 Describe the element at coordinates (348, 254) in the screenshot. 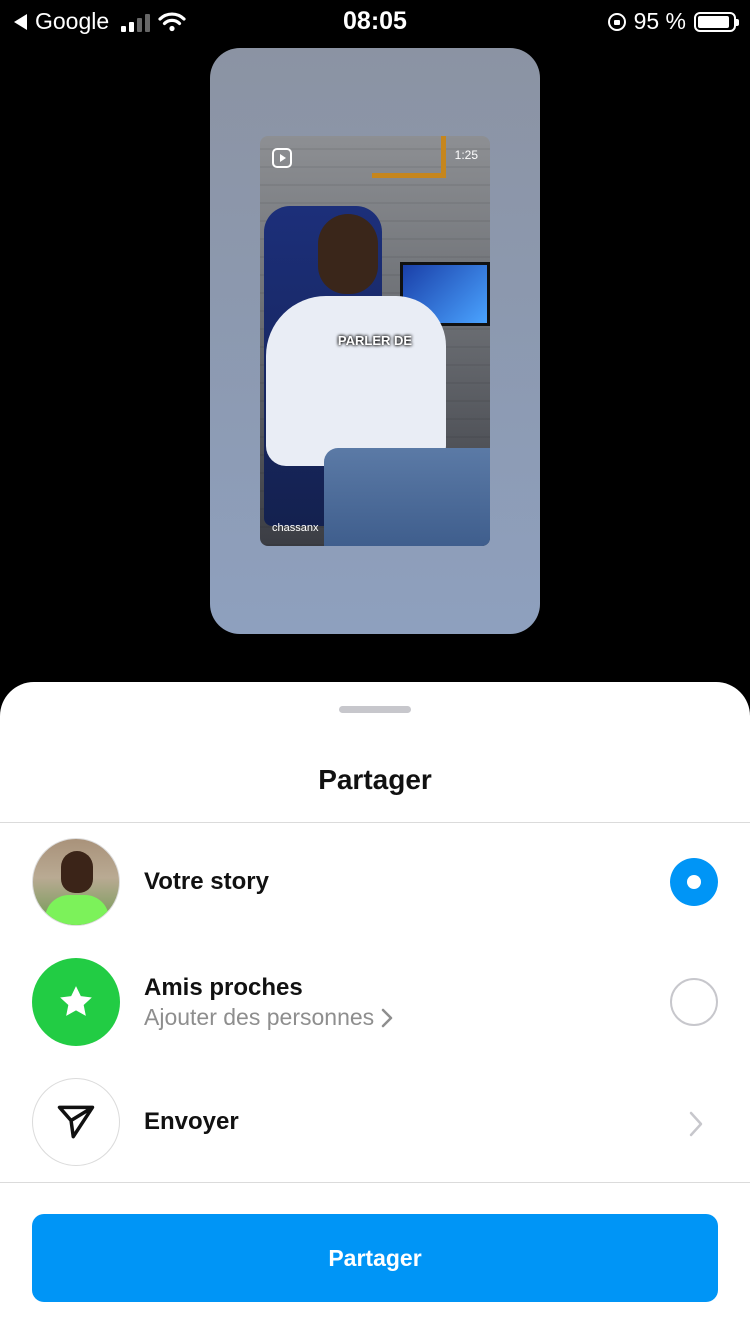

I see `reel-scene-head` at that location.